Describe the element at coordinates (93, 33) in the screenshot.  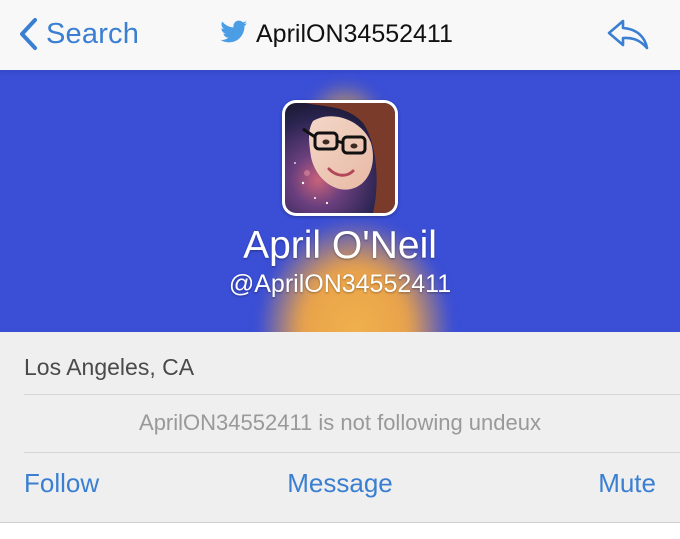
I see `back-label: Search` at that location.